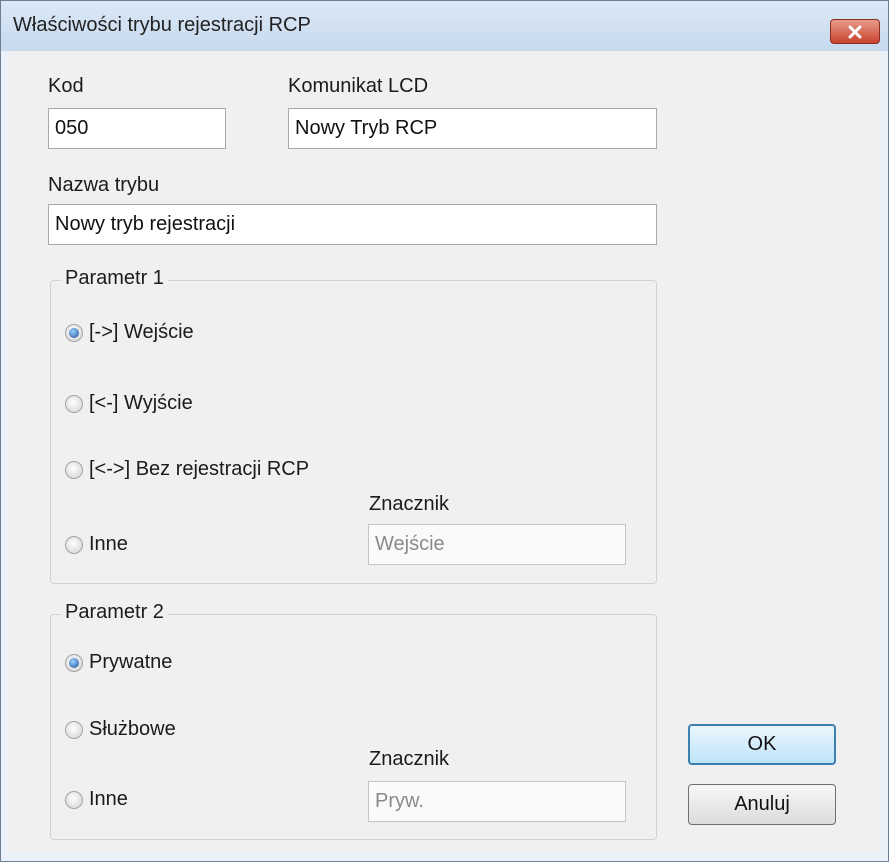 The width and height of the screenshot is (891, 864). I want to click on nazwa-trybu-label: Nazwa trybu, so click(104, 185).